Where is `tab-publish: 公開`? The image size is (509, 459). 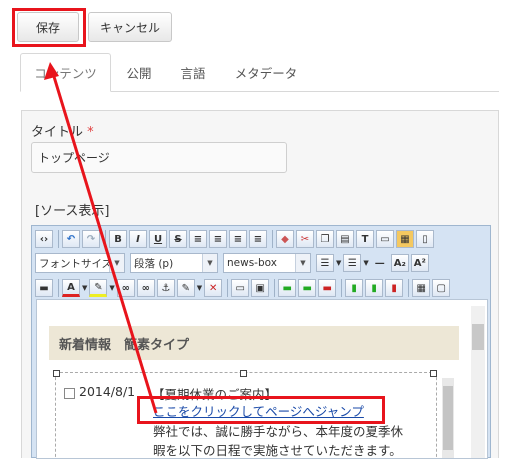
tab-publish: 公開 is located at coordinates (139, 72).